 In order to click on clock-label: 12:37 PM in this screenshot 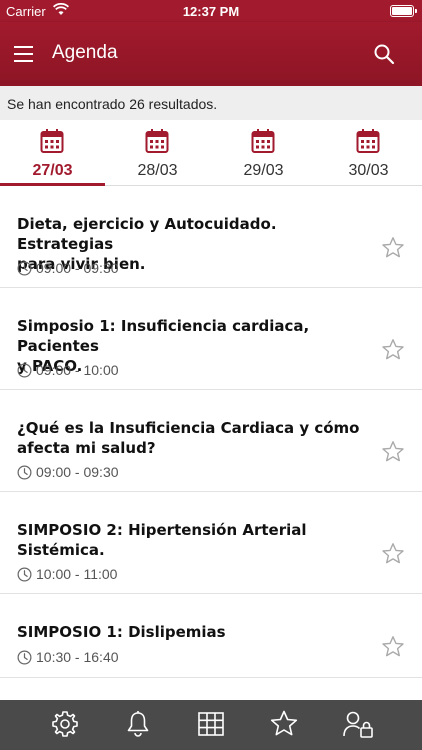, I will do `click(211, 11)`.